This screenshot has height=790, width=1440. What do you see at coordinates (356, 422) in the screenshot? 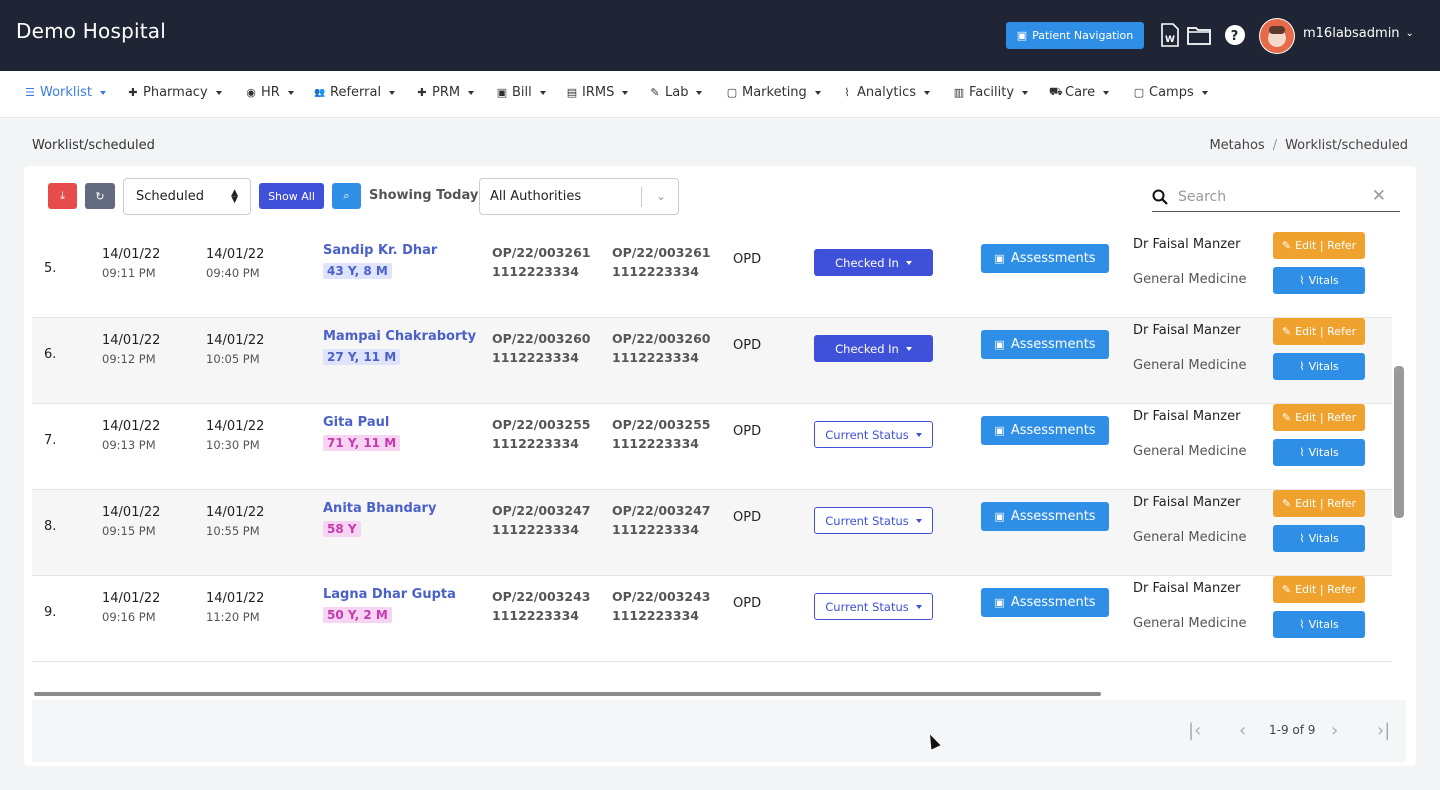
I see `patient-name: Gita Paul` at bounding box center [356, 422].